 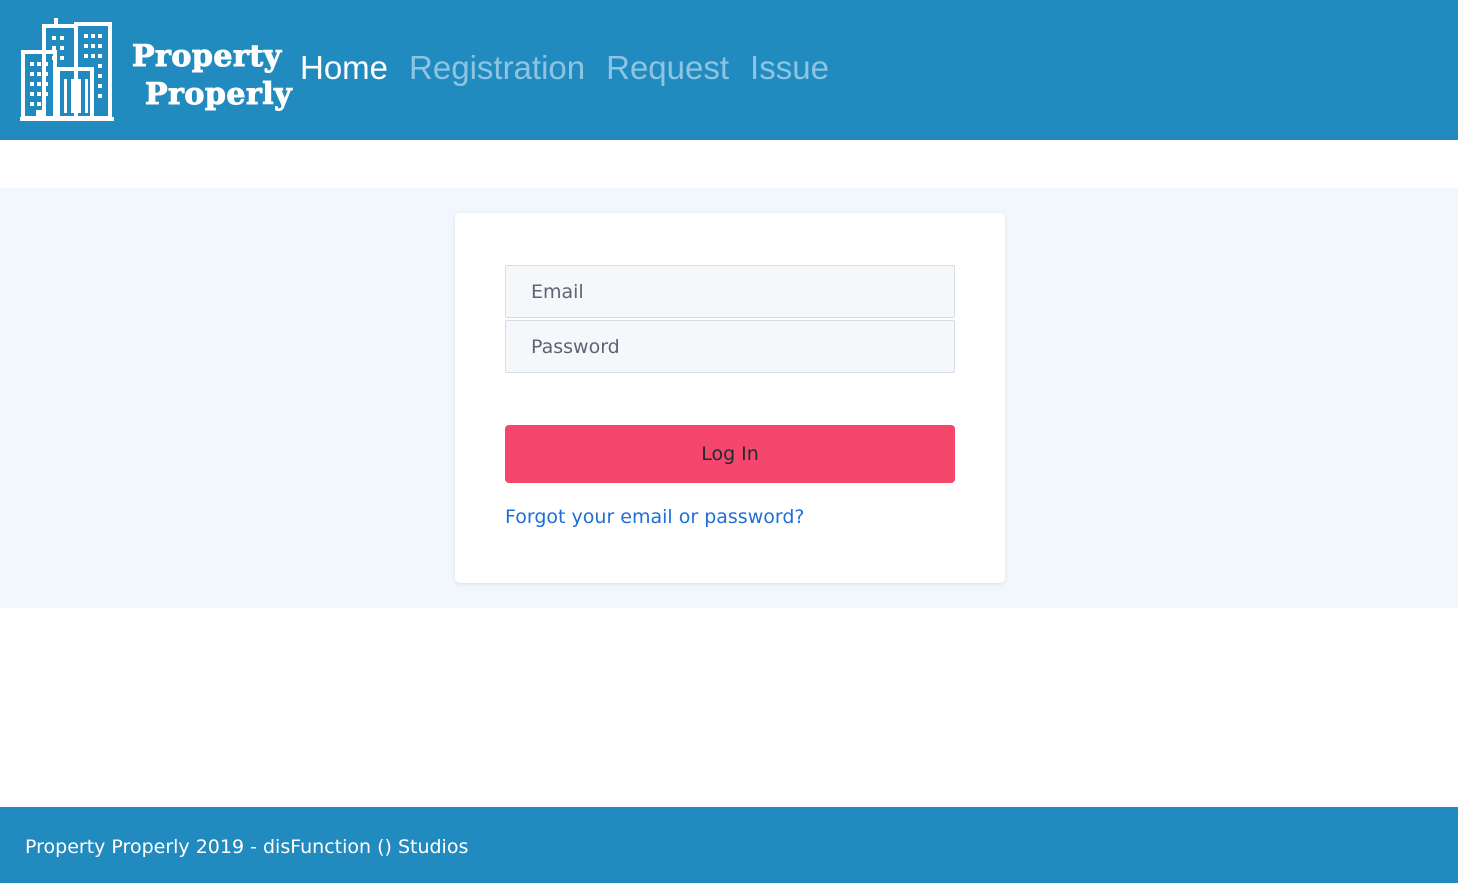 What do you see at coordinates (218, 95) in the screenshot?
I see `brand-line-2: Properly` at bounding box center [218, 95].